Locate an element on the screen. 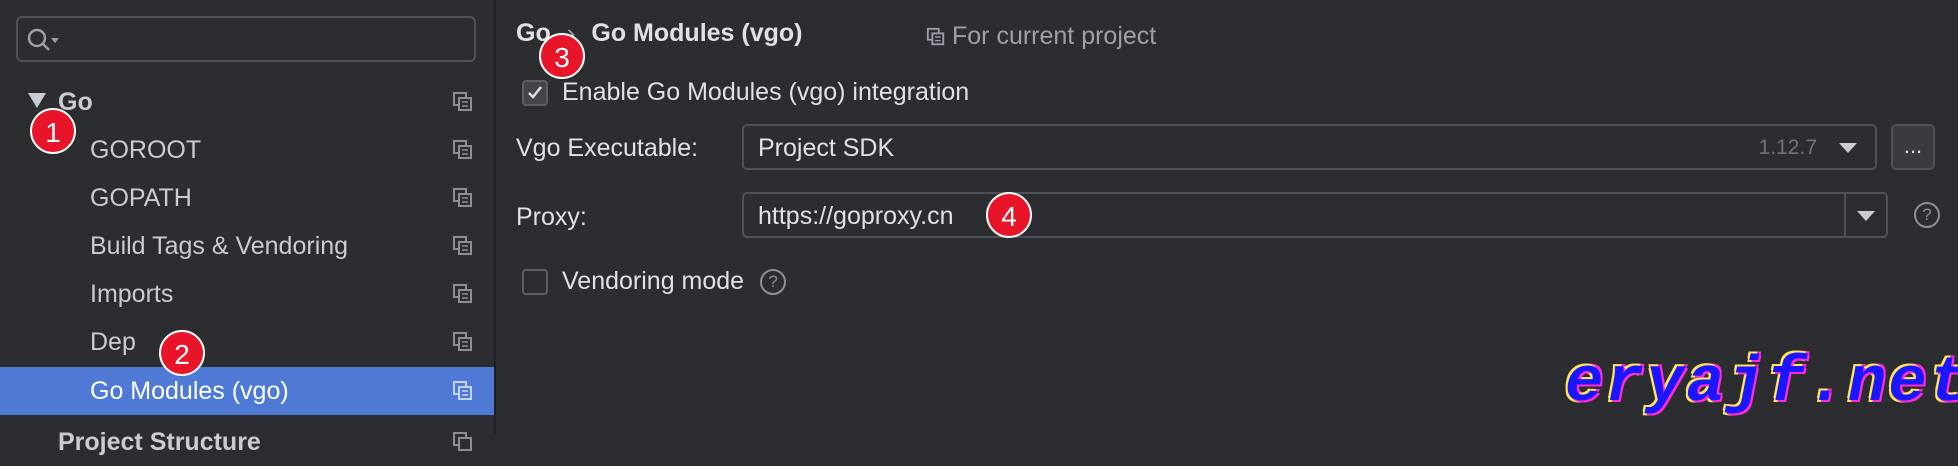  tree-item-dep: Dep is located at coordinates (247, 342).